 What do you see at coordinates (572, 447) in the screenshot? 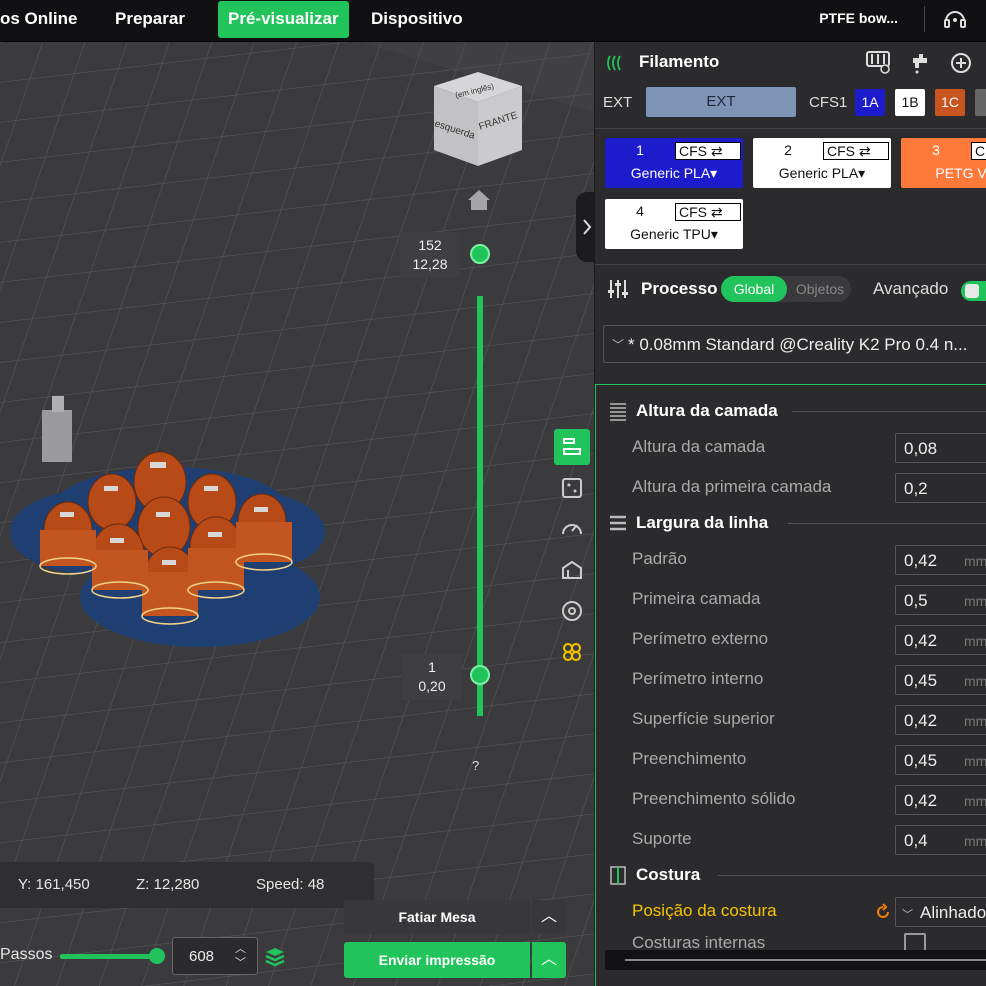
I see `layer-view-icon` at bounding box center [572, 447].